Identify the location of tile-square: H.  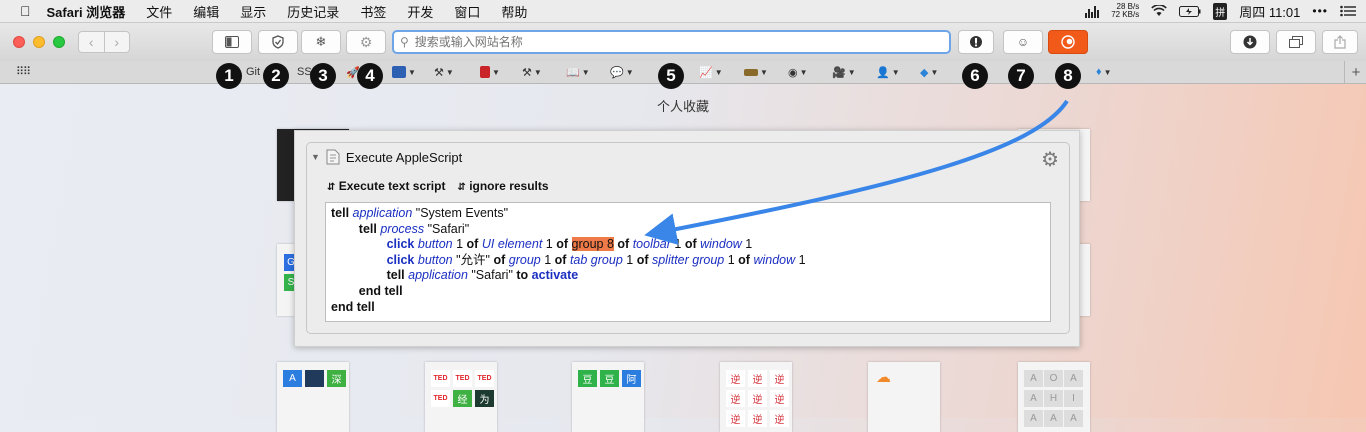
(1053, 398).